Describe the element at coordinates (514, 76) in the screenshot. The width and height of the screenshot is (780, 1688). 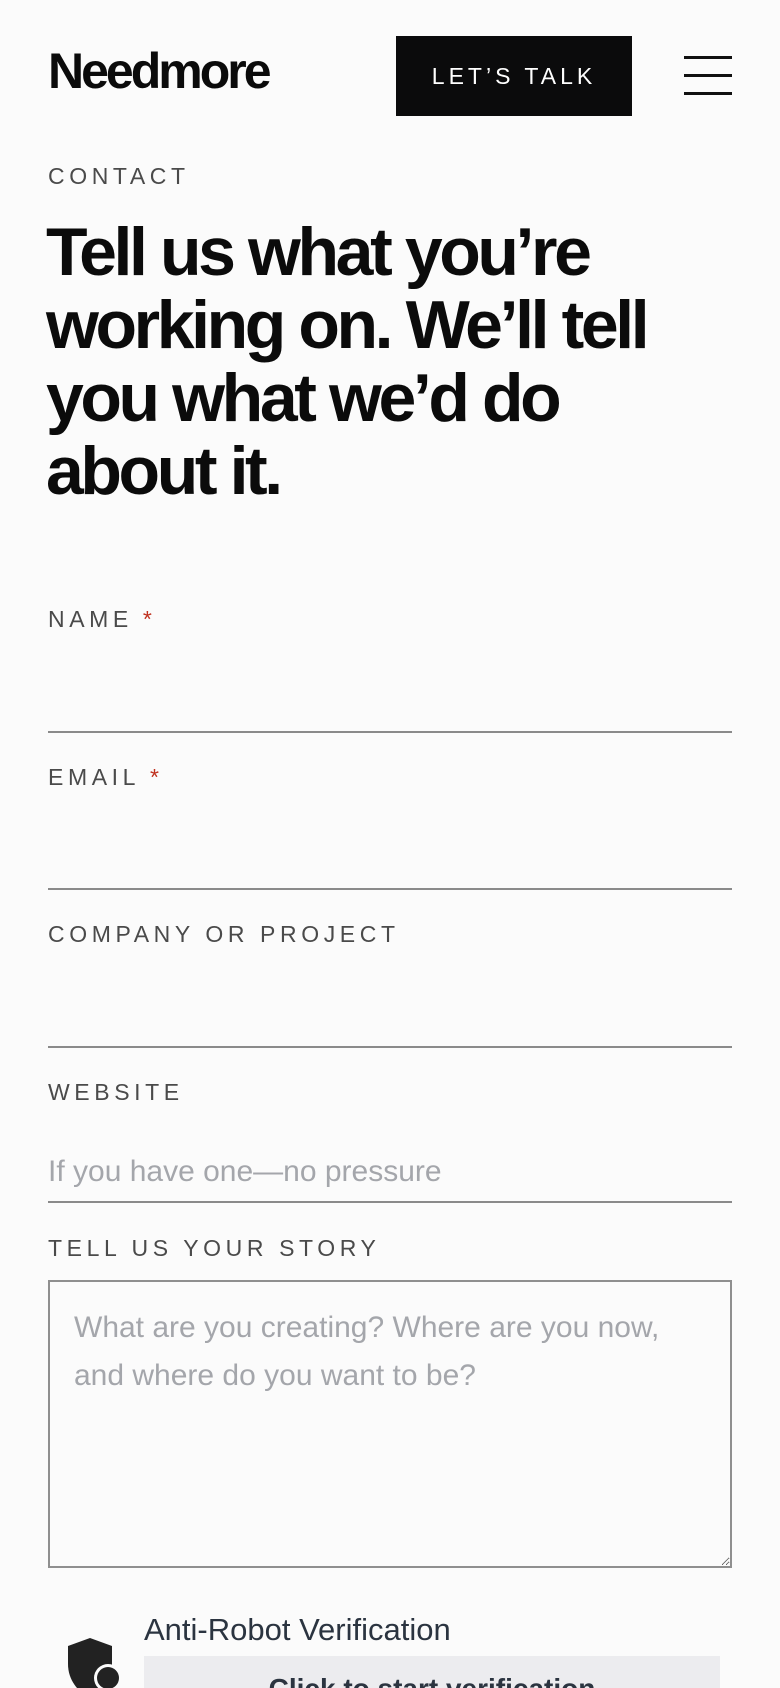
I see `lets-talk-button: LET’S TALK` at that location.